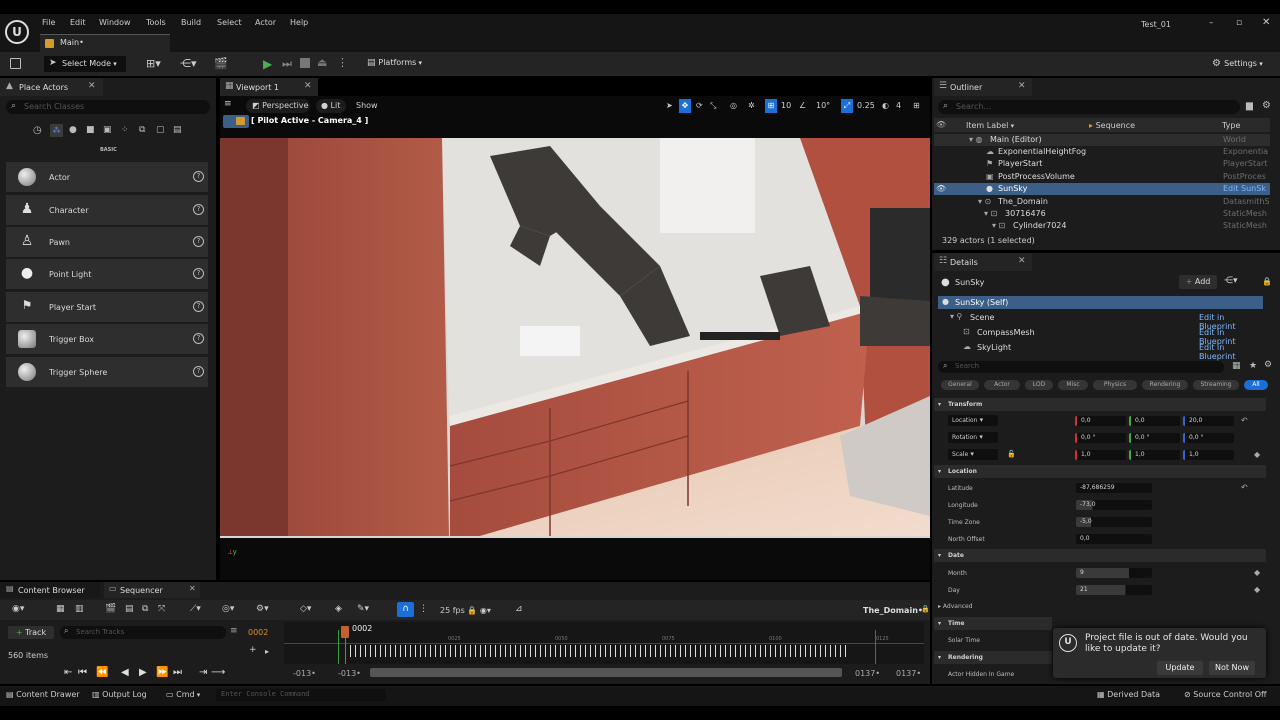 This screenshot has height=720, width=1280. What do you see at coordinates (1102, 202) in the screenshot?
I see `outliner-row-domain: ▾ ⊙ The_Domain DatasmithS` at bounding box center [1102, 202].